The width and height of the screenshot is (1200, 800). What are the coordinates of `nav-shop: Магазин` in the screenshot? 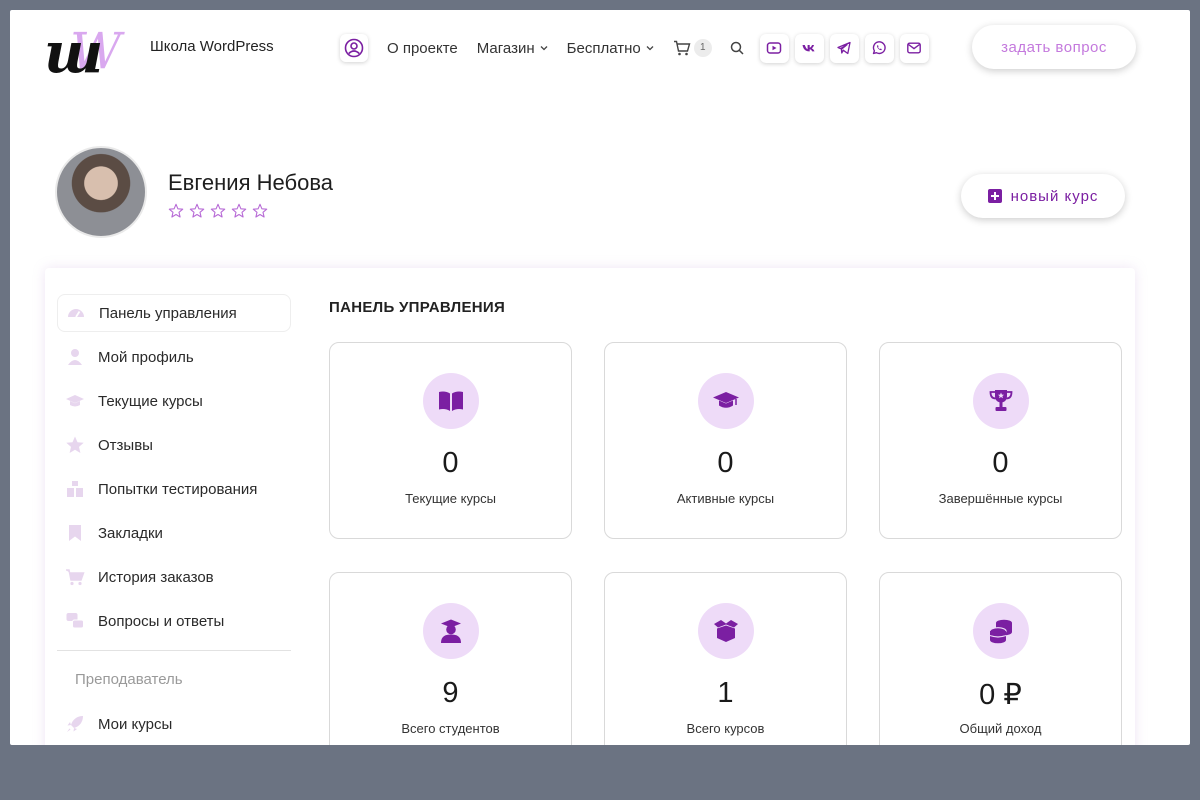 It's located at (512, 48).